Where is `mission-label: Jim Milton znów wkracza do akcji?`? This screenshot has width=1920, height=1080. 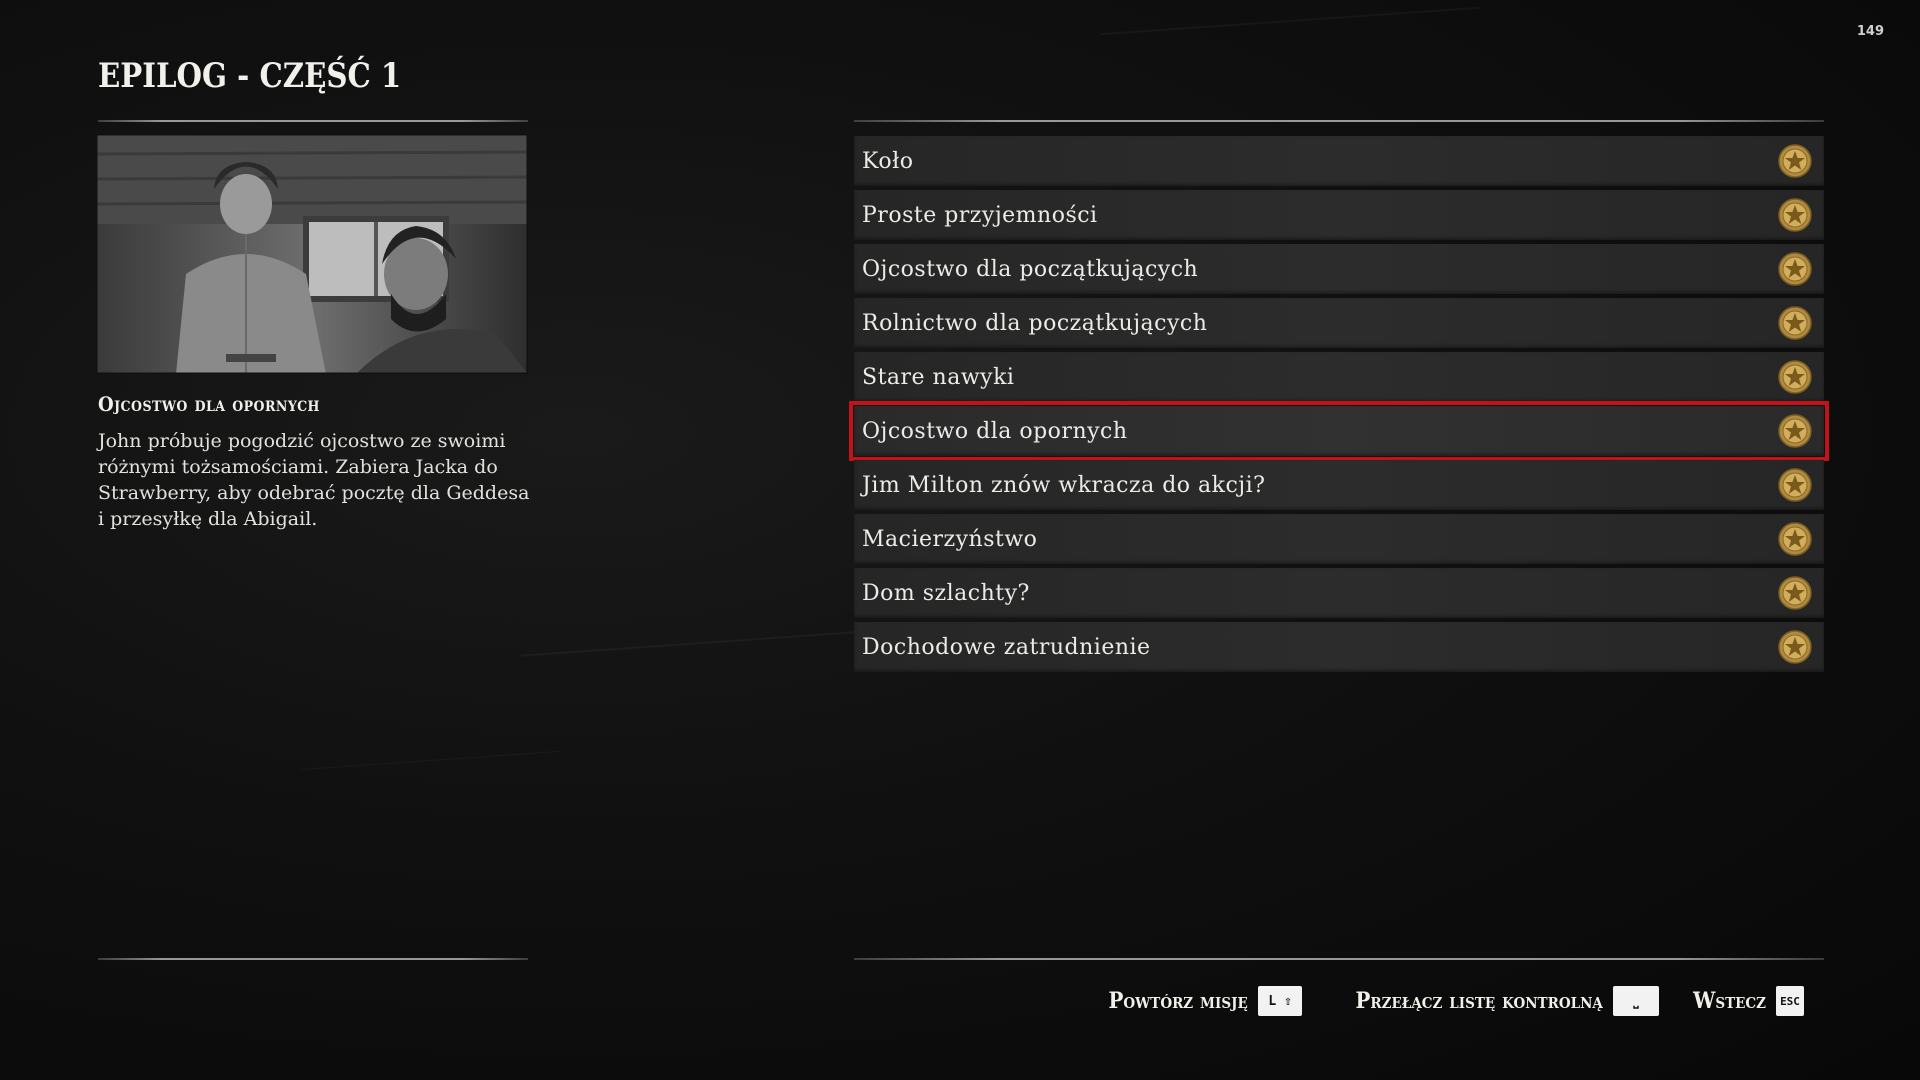 mission-label: Jim Milton znów wkracza do akcji? is located at coordinates (1064, 485).